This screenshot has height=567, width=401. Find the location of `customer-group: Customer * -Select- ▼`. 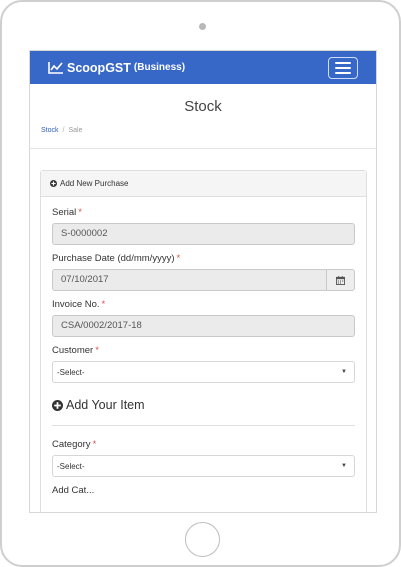

customer-group: Customer * -Select- ▼ is located at coordinates (203, 364).